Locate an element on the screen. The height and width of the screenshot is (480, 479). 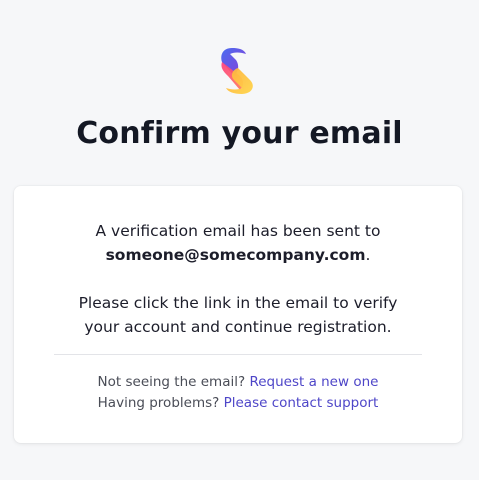
email-line: someone@somecompany.com. is located at coordinates (238, 255).